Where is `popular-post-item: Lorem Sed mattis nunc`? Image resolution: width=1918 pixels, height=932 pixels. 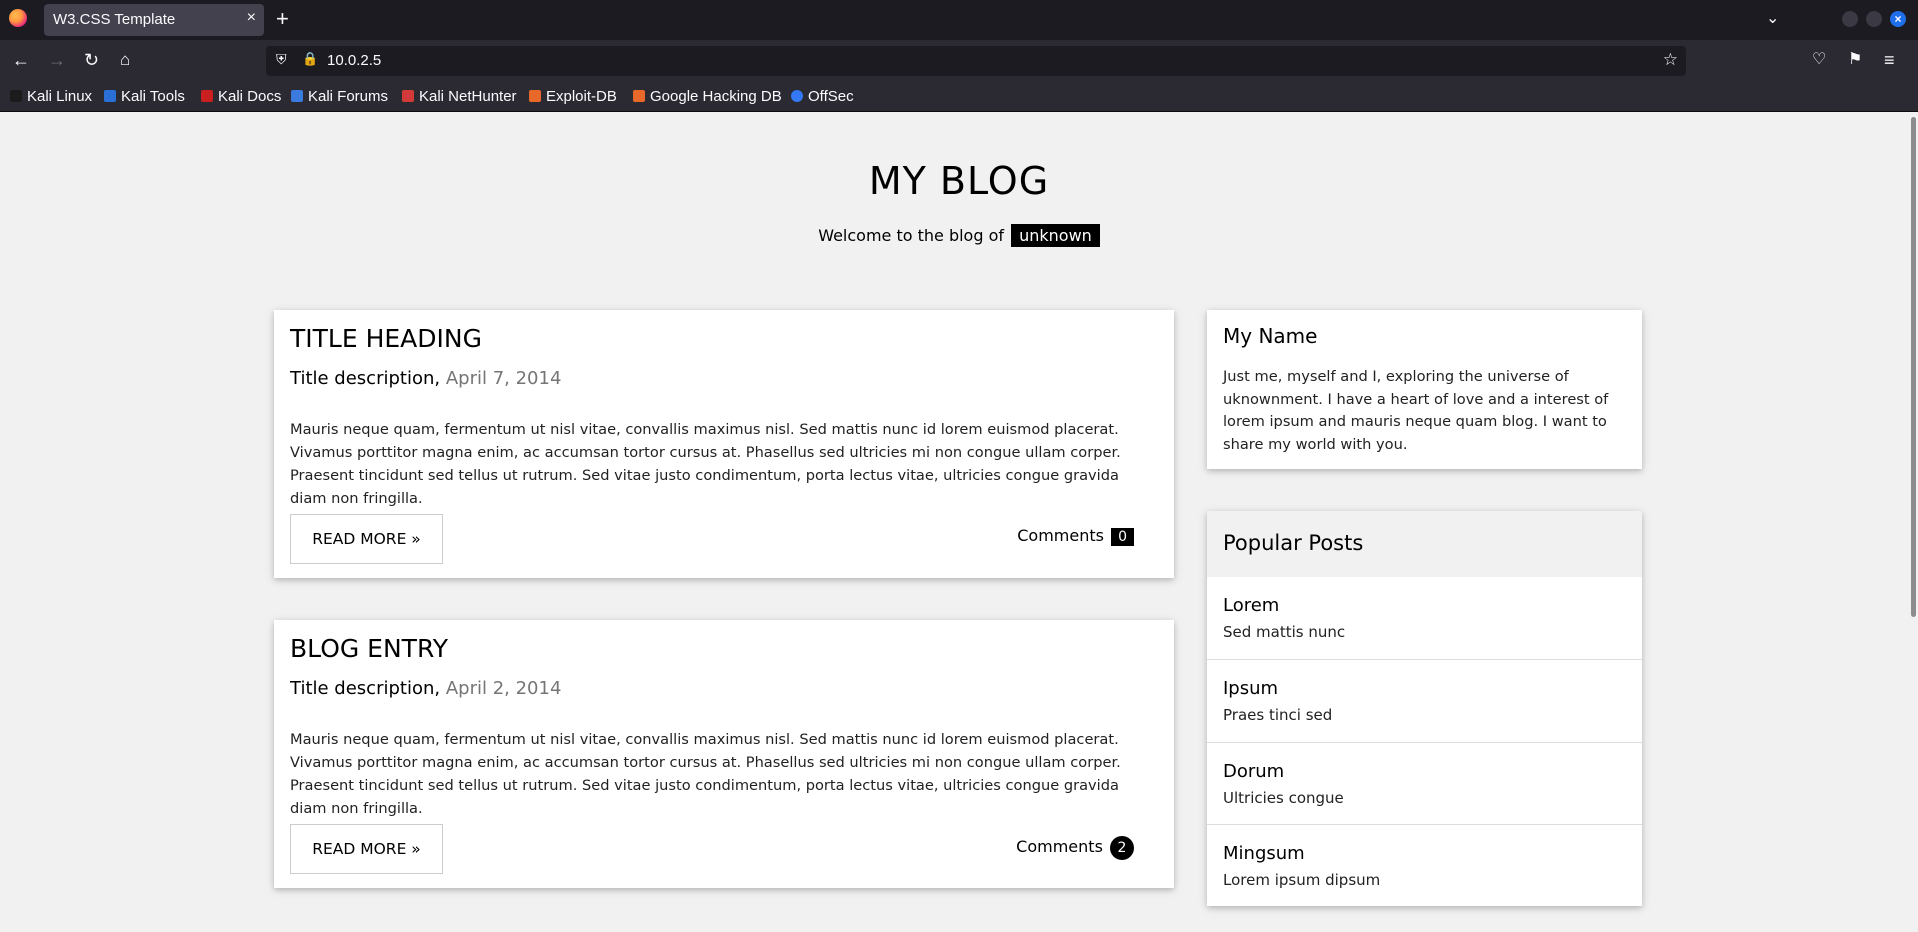
popular-post-item: Lorem Sed mattis nunc is located at coordinates (1424, 618).